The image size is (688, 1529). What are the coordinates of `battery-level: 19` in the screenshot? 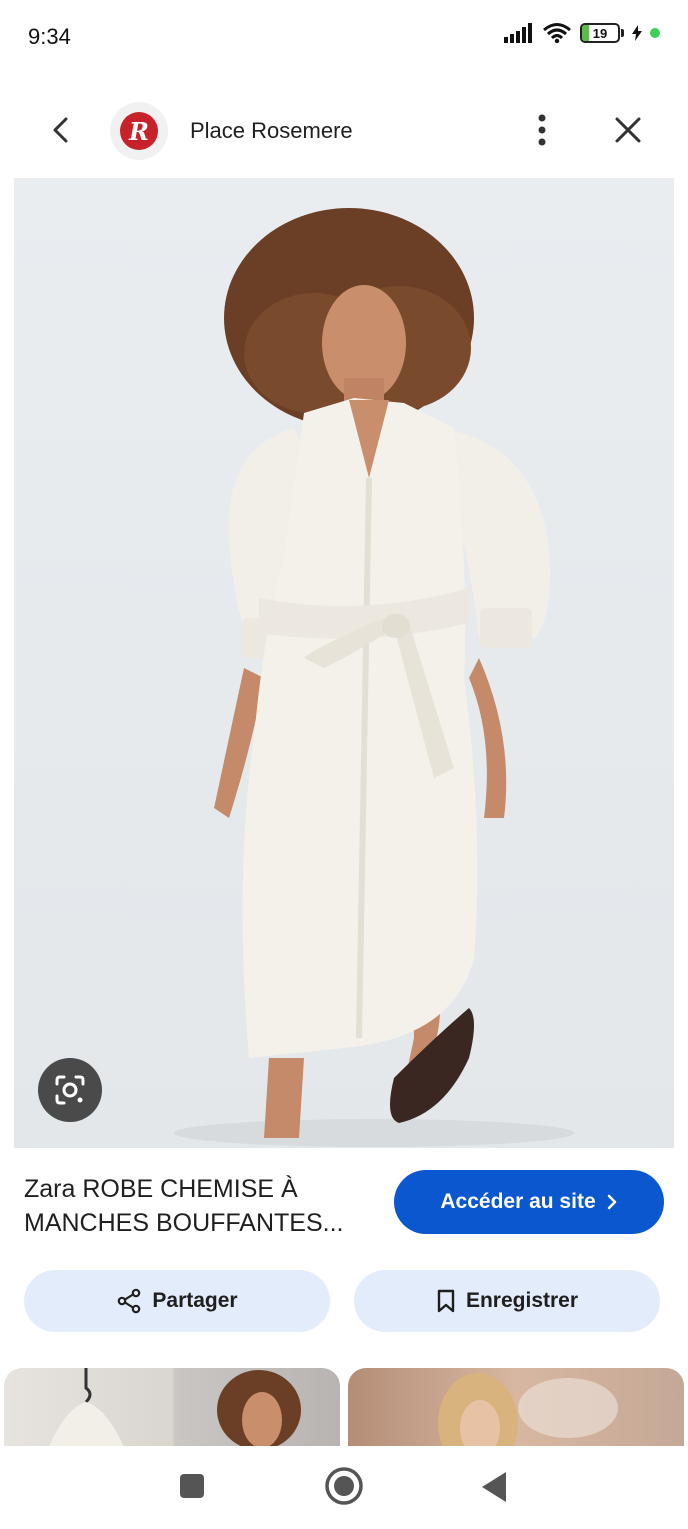 It's located at (600, 33).